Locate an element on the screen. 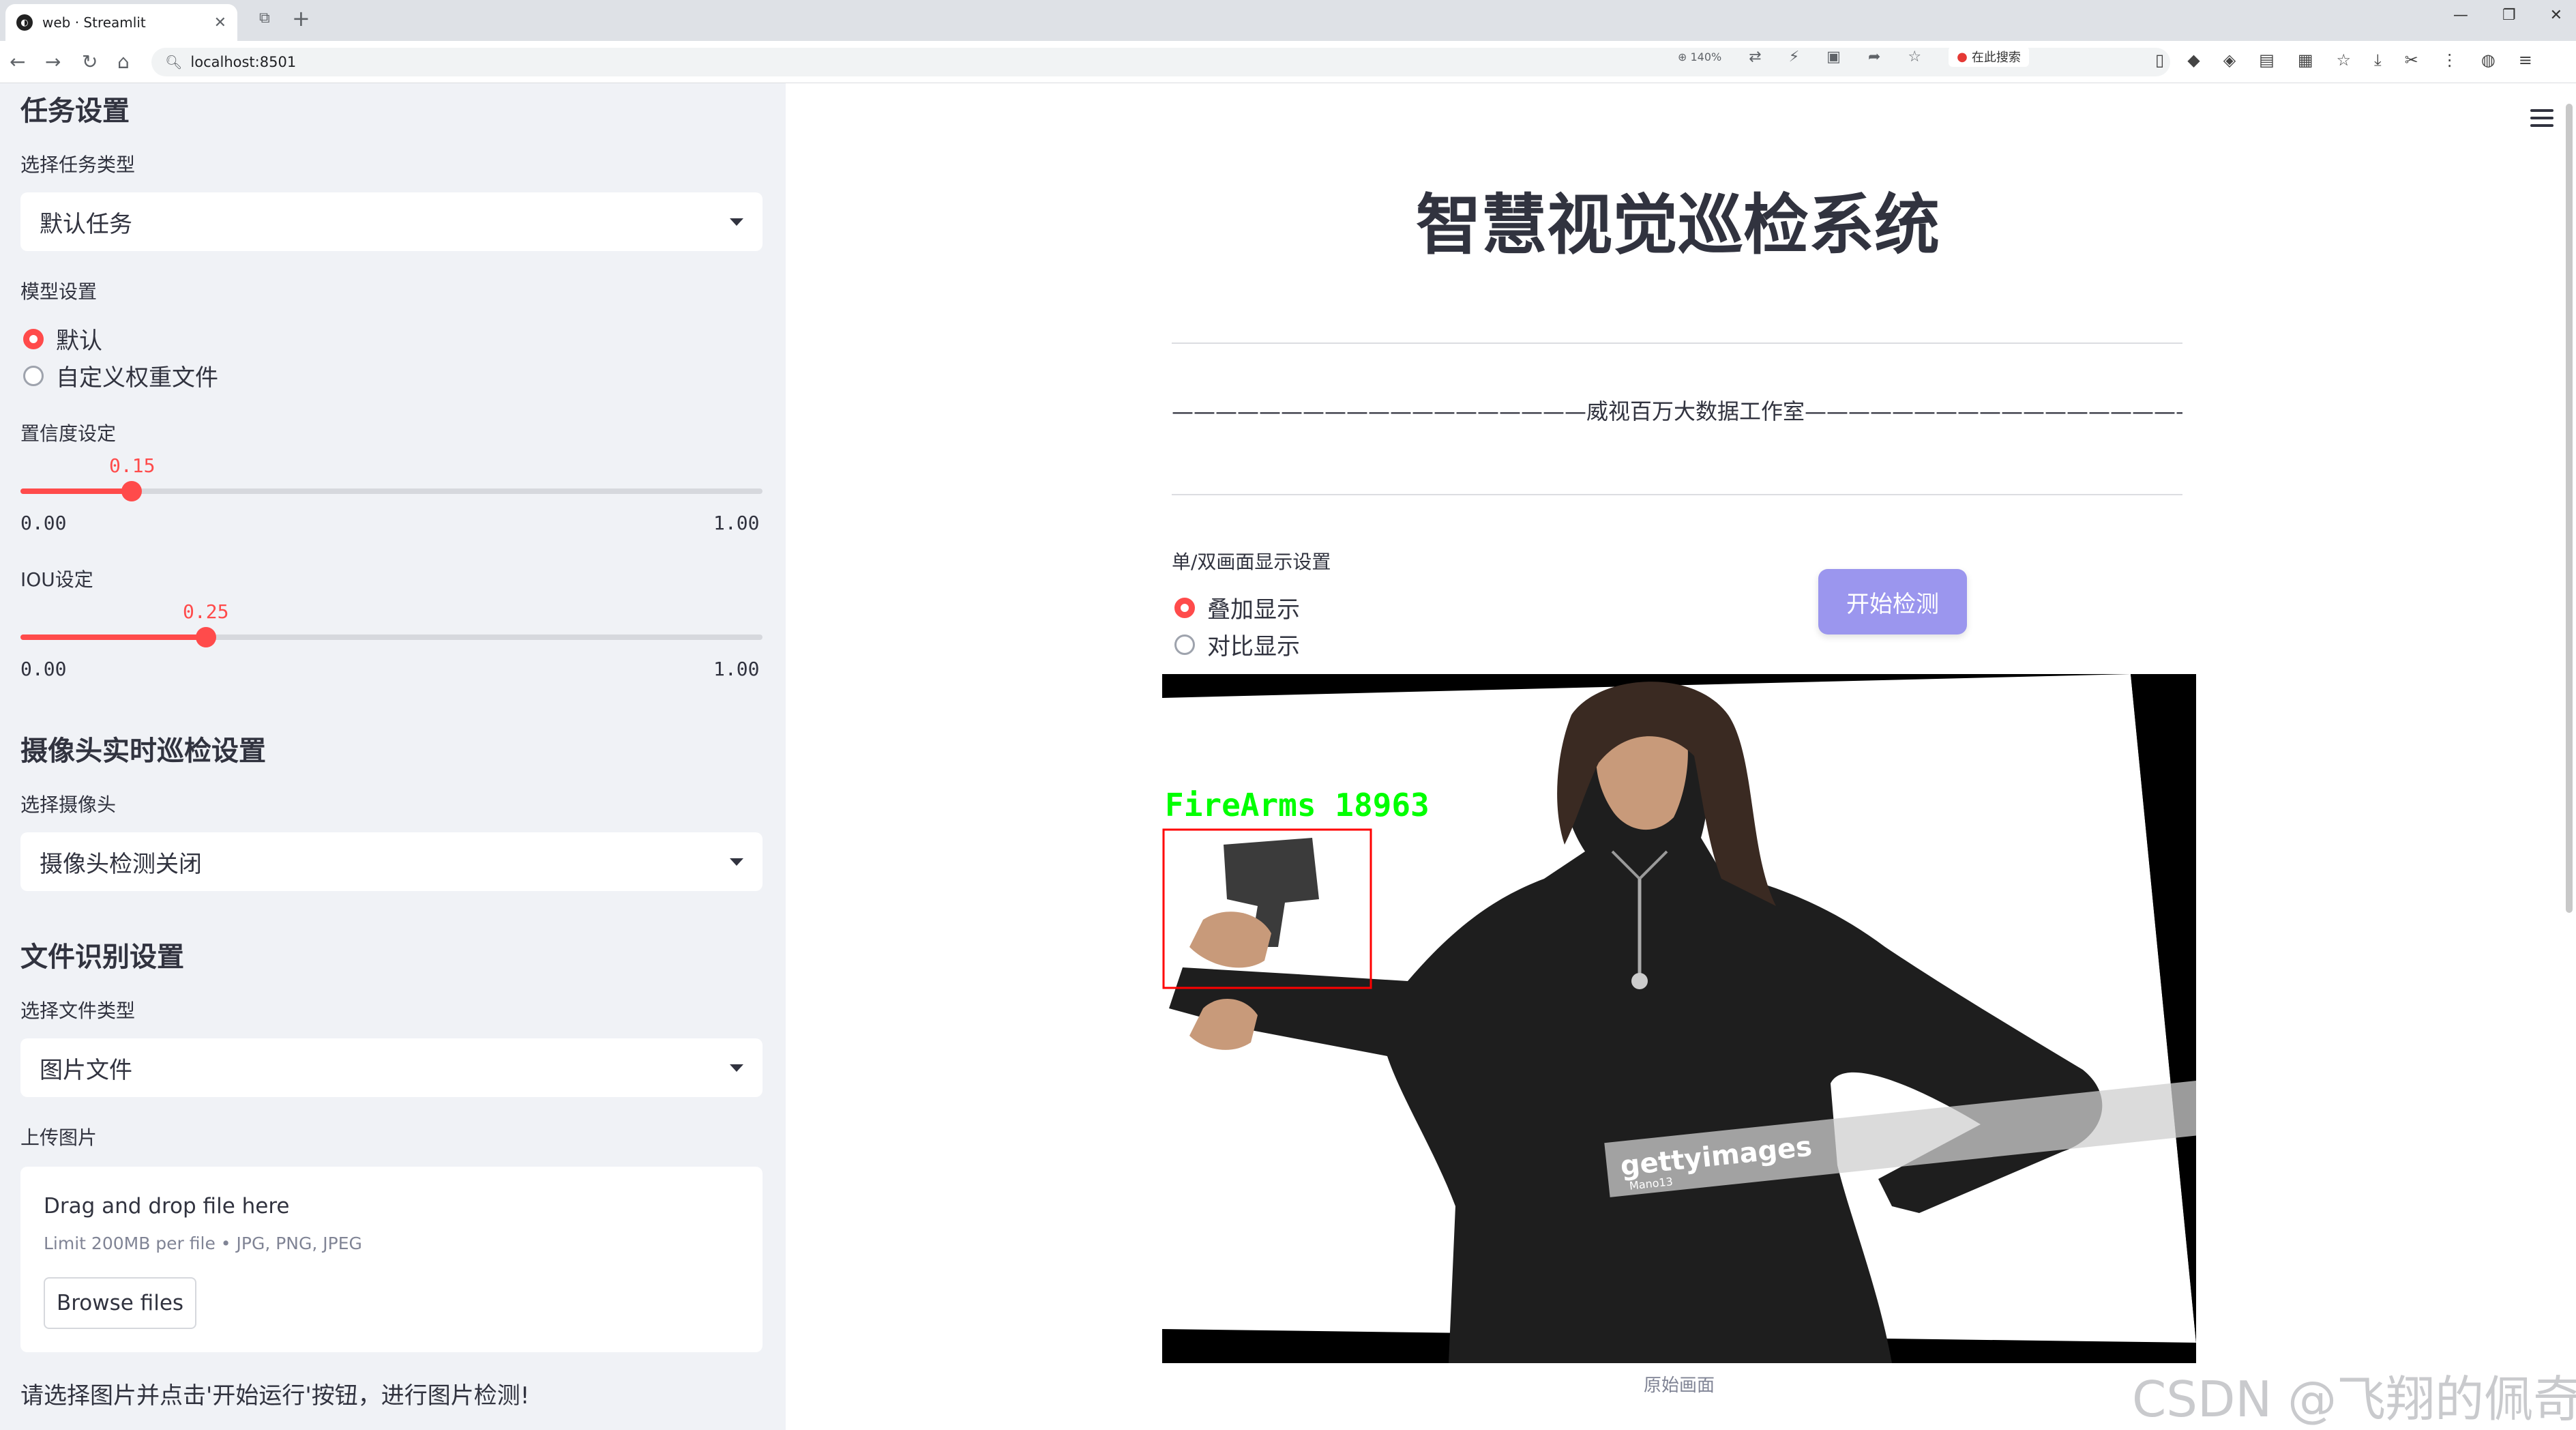  task-type-select: 默认任务 is located at coordinates (391, 221).